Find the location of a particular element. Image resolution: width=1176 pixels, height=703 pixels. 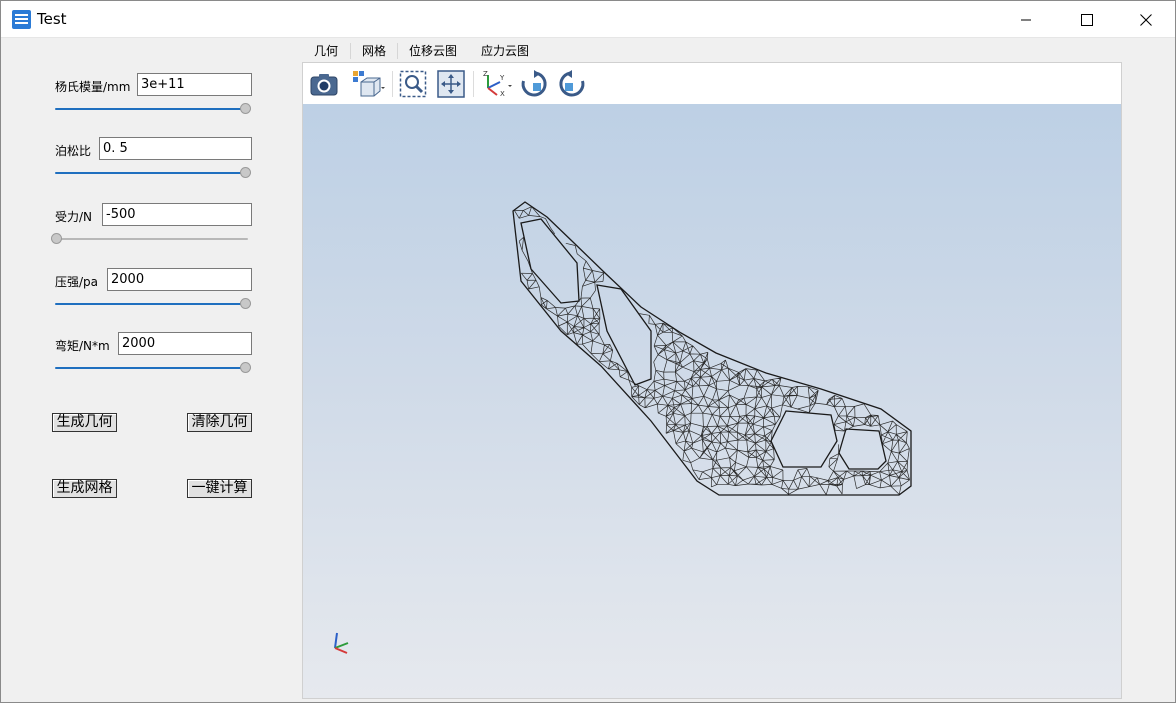

viewer-toolbar: Z Y X is located at coordinates (712, 83).